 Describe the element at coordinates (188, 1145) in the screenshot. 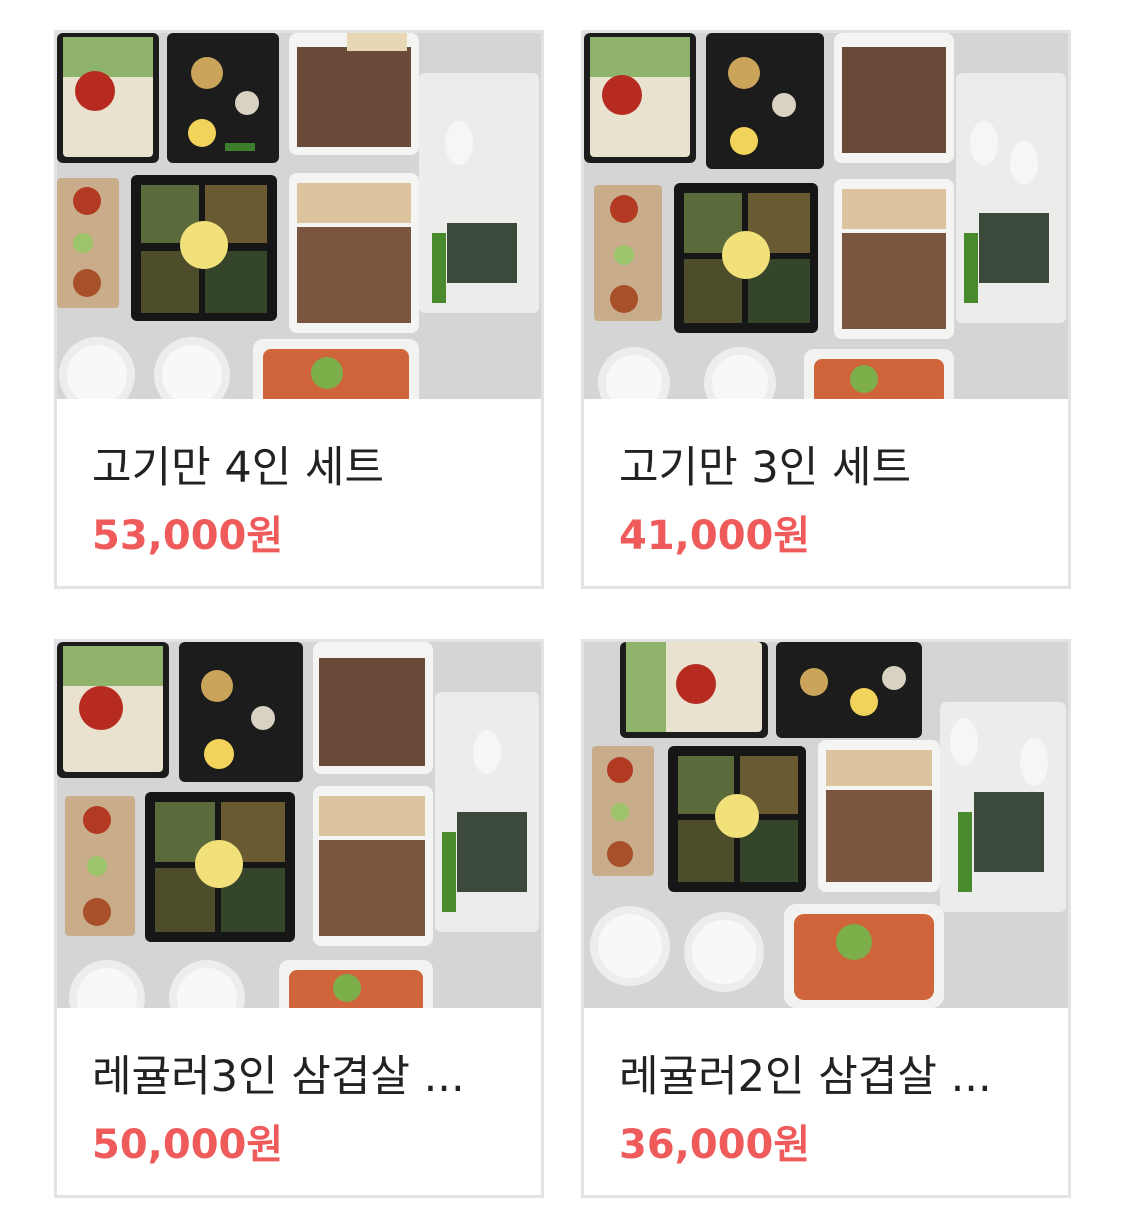

I see `product-price: 50,000원` at that location.